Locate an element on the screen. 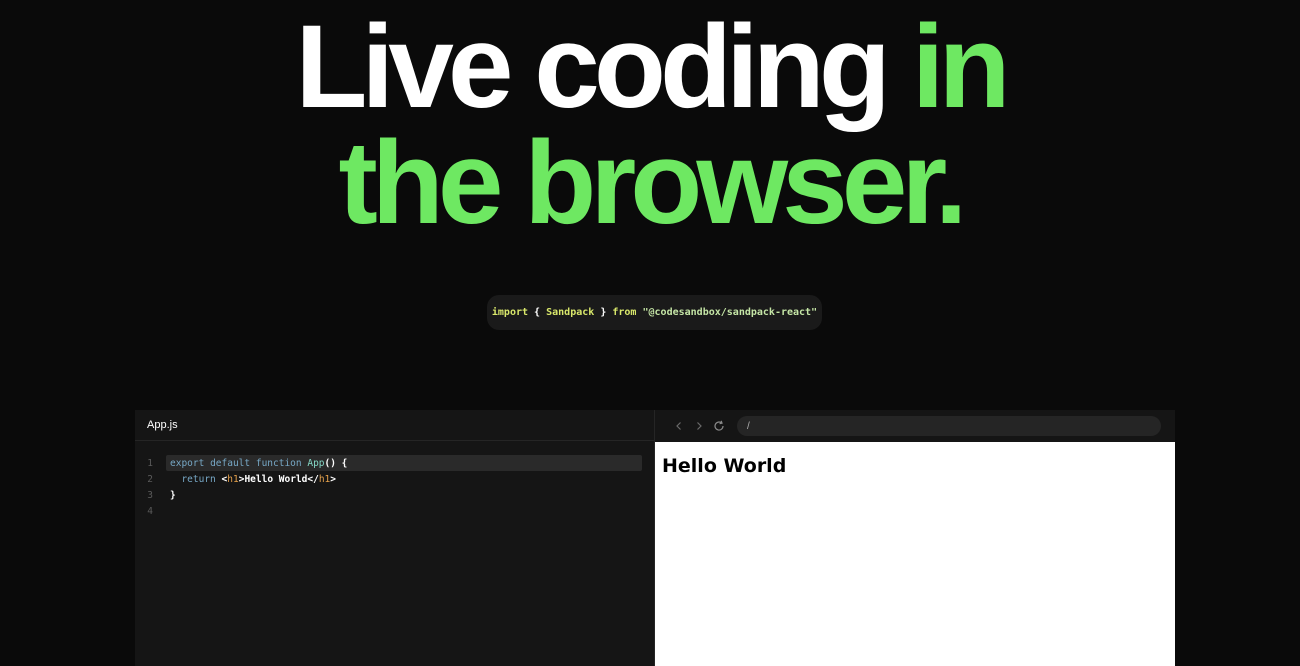 Image resolution: width=1300 pixels, height=666 pixels. file-tabs: App.js is located at coordinates (394, 425).